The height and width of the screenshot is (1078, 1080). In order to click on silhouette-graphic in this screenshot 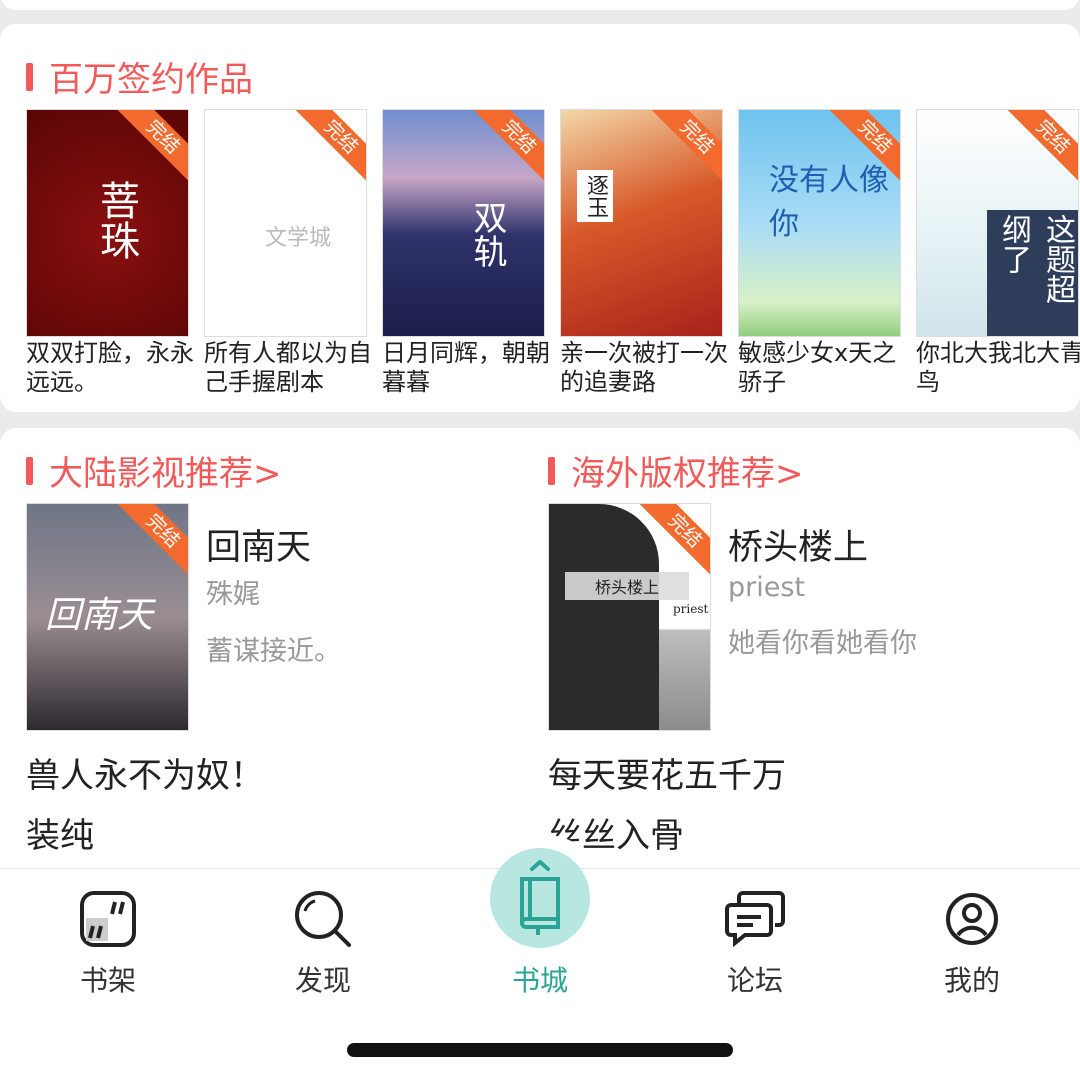, I will do `click(604, 617)`.